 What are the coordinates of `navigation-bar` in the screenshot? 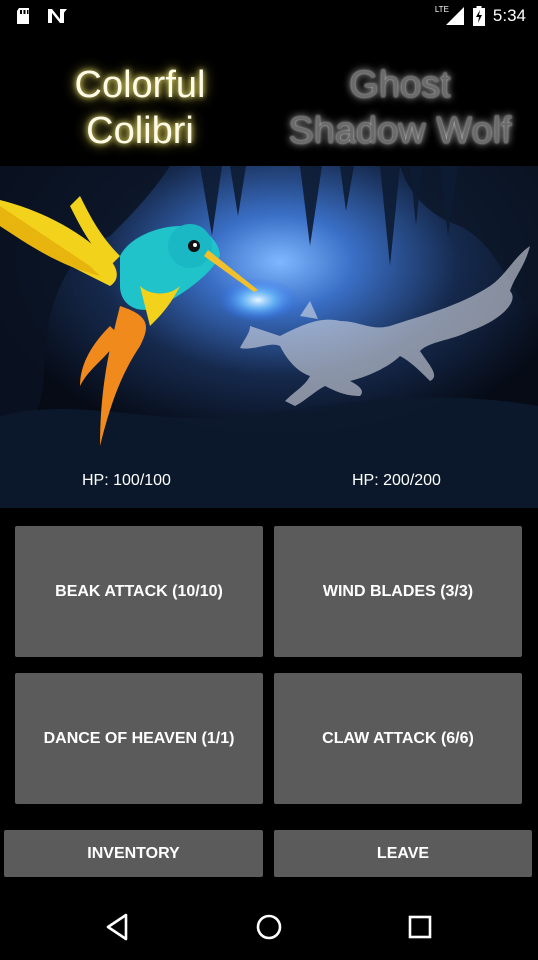 It's located at (269, 928).